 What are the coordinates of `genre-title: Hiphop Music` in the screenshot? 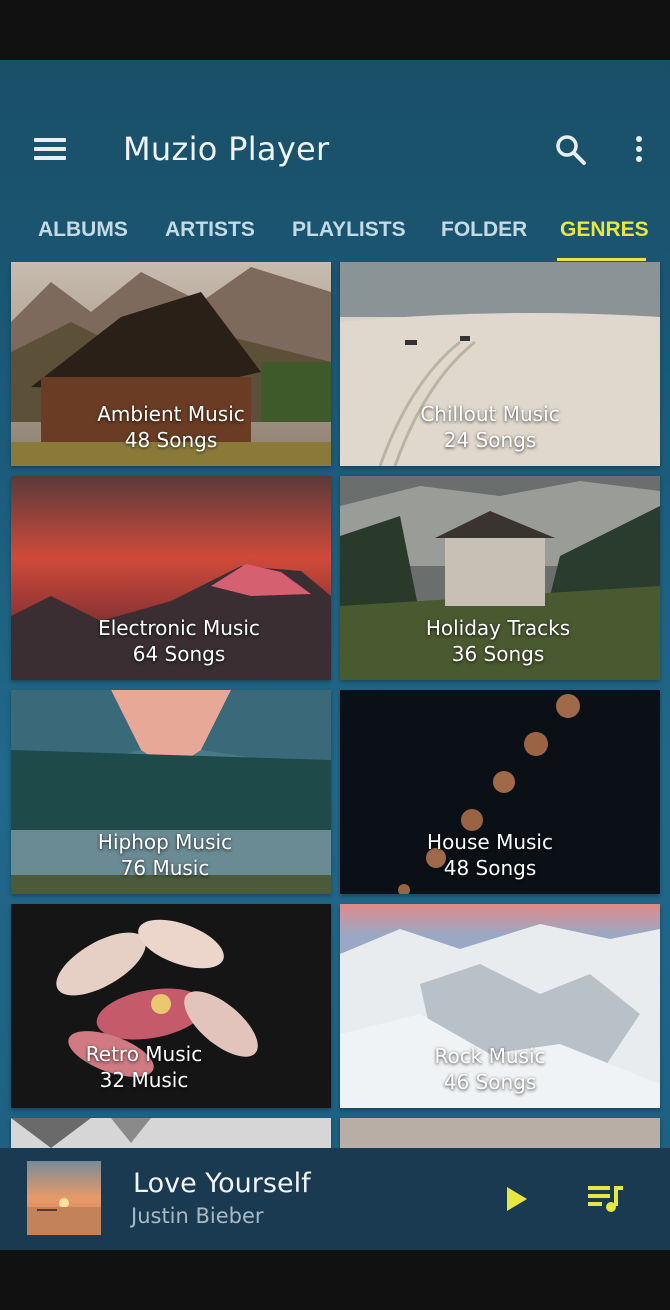 It's located at (165, 842).